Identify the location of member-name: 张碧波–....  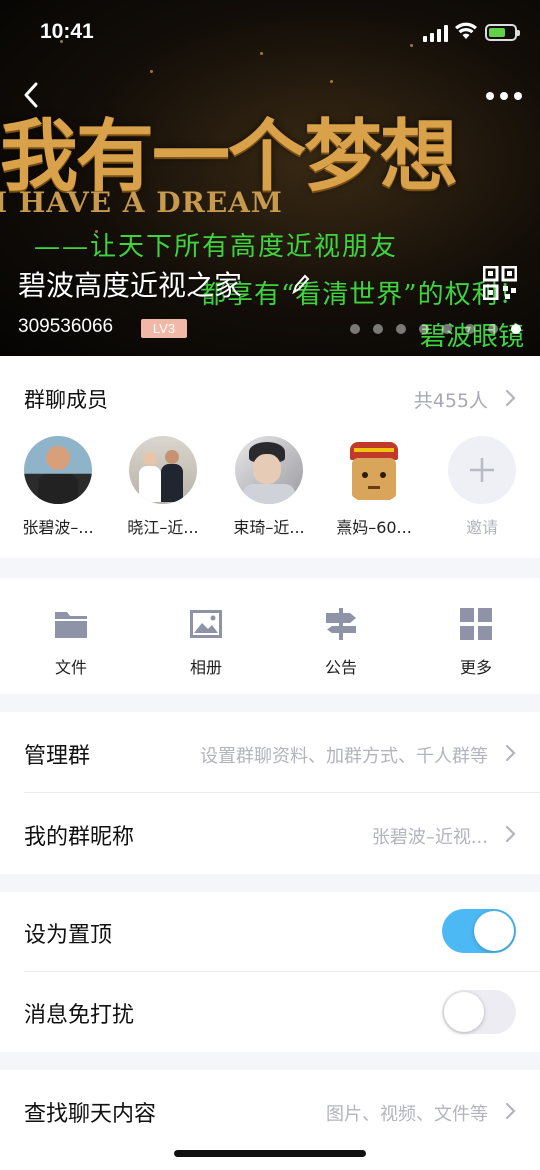
(58, 527).